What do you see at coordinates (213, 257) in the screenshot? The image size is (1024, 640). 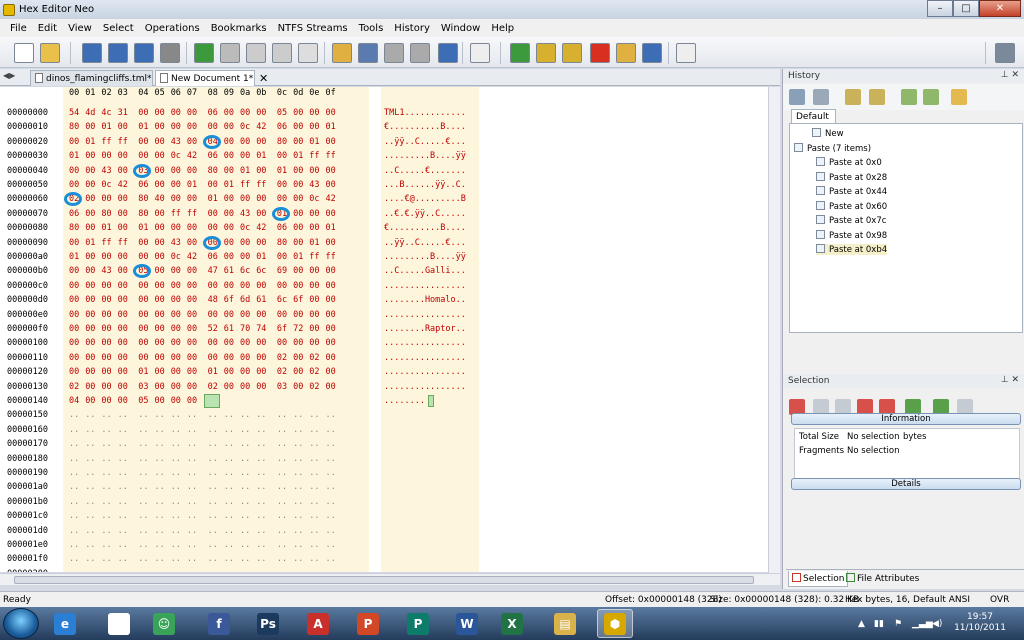 I see `hex-byte: 06` at bounding box center [213, 257].